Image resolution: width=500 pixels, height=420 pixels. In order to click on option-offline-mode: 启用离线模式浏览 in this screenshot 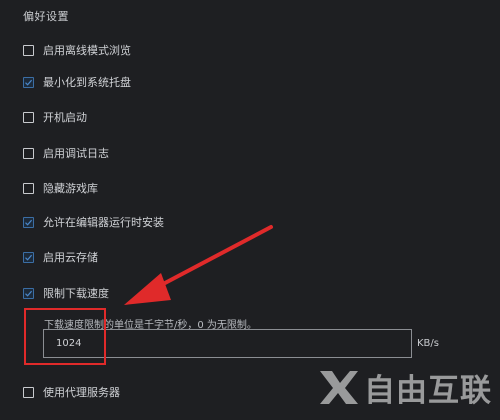, I will do `click(77, 50)`.